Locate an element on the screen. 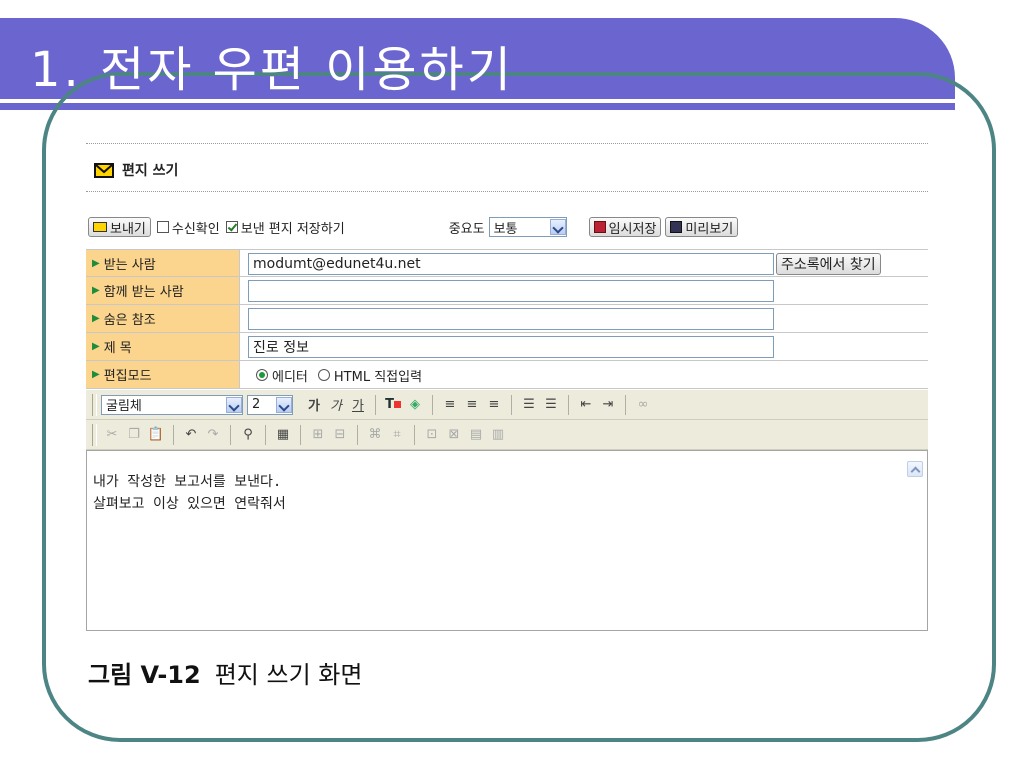 This screenshot has width=1024, height=768. subject-row: ▶ 제 목 진로 정보 is located at coordinates (507, 347).